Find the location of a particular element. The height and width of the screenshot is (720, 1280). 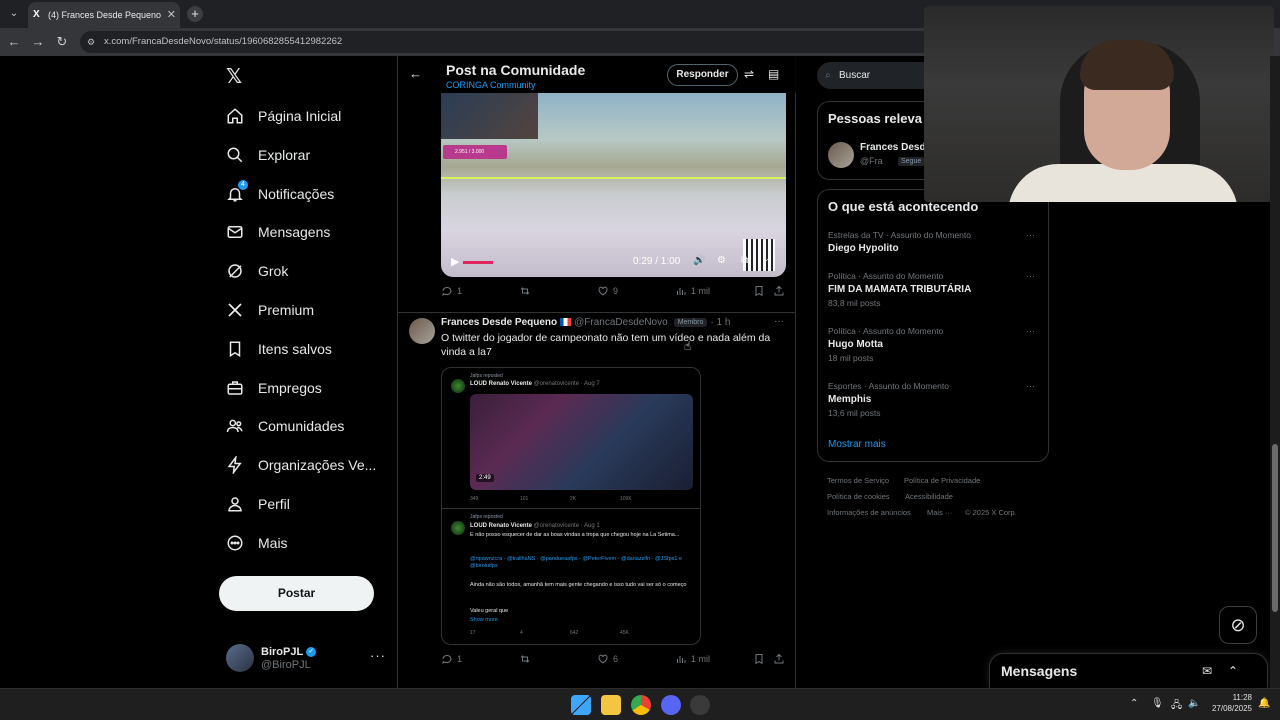

relevant-person-name: Frances Desde is located at coordinates (895, 147).